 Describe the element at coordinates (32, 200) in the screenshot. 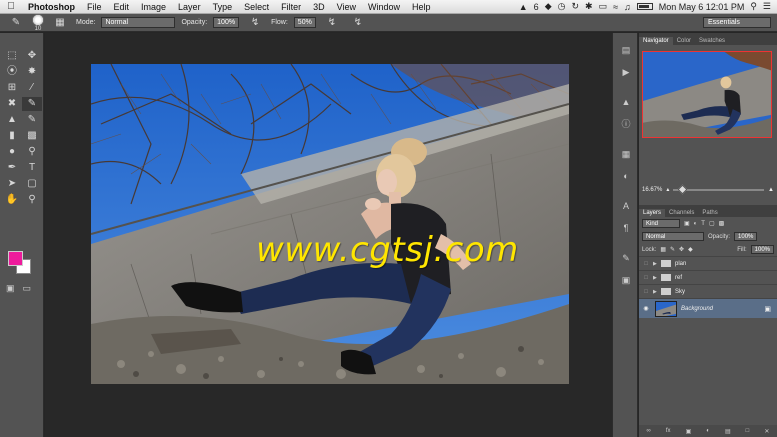

I see `zoom-tool-icon: ⚲` at that location.